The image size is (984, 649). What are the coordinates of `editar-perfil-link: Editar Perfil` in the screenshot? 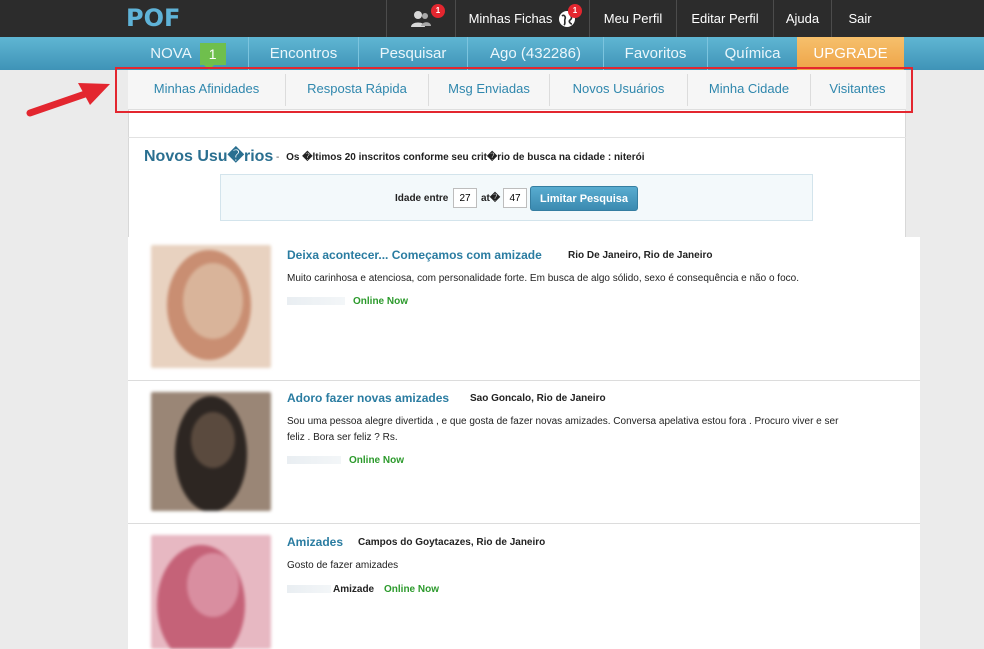 It's located at (725, 18).